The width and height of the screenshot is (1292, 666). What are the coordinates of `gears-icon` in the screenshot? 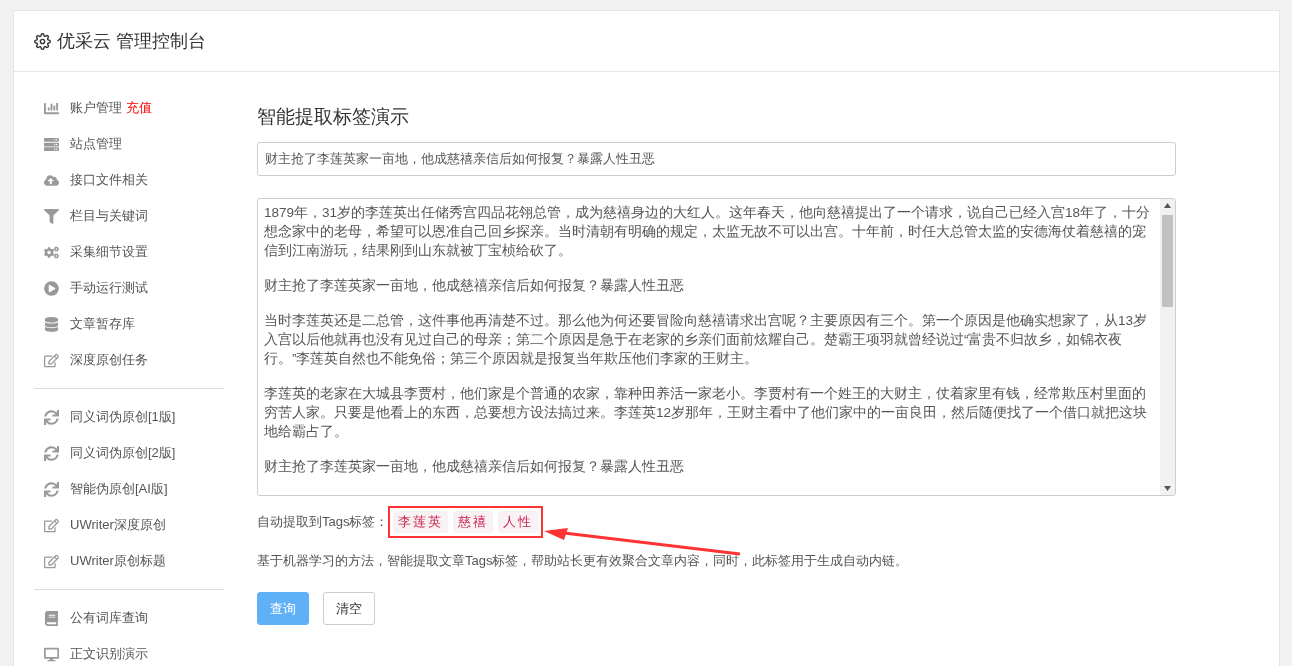 It's located at (51, 252).